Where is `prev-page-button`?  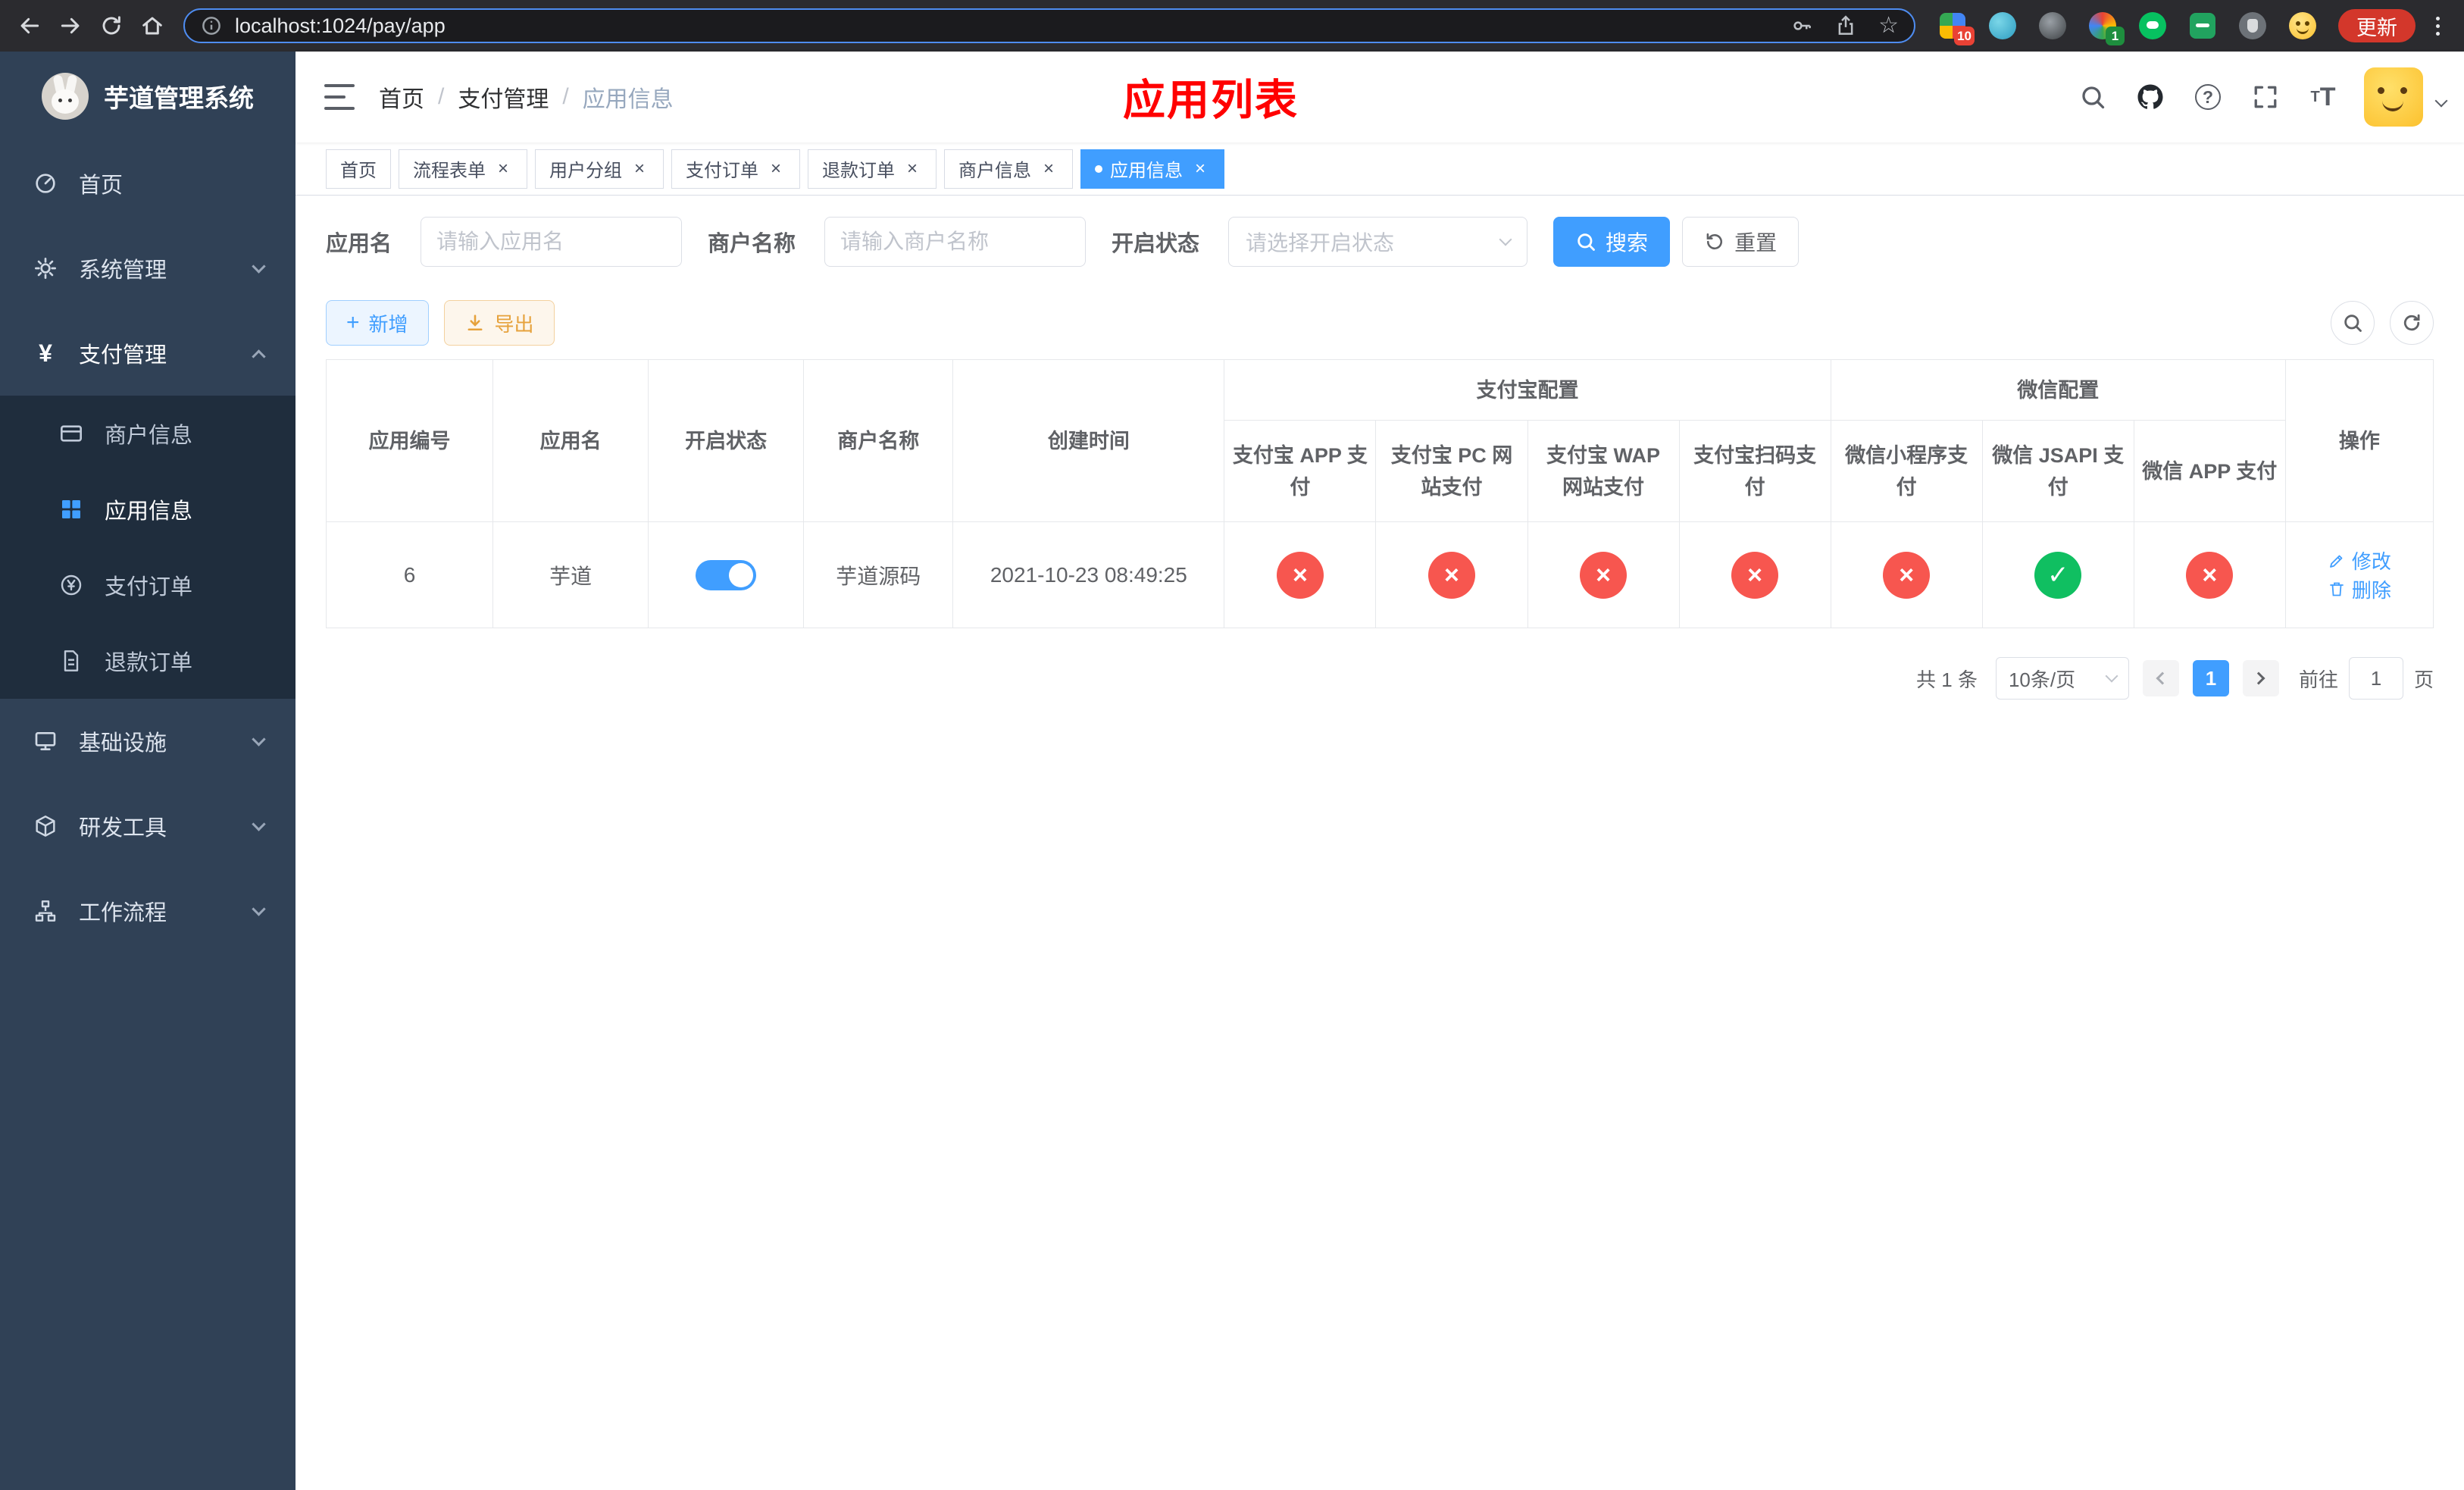
prev-page-button is located at coordinates (2160, 678).